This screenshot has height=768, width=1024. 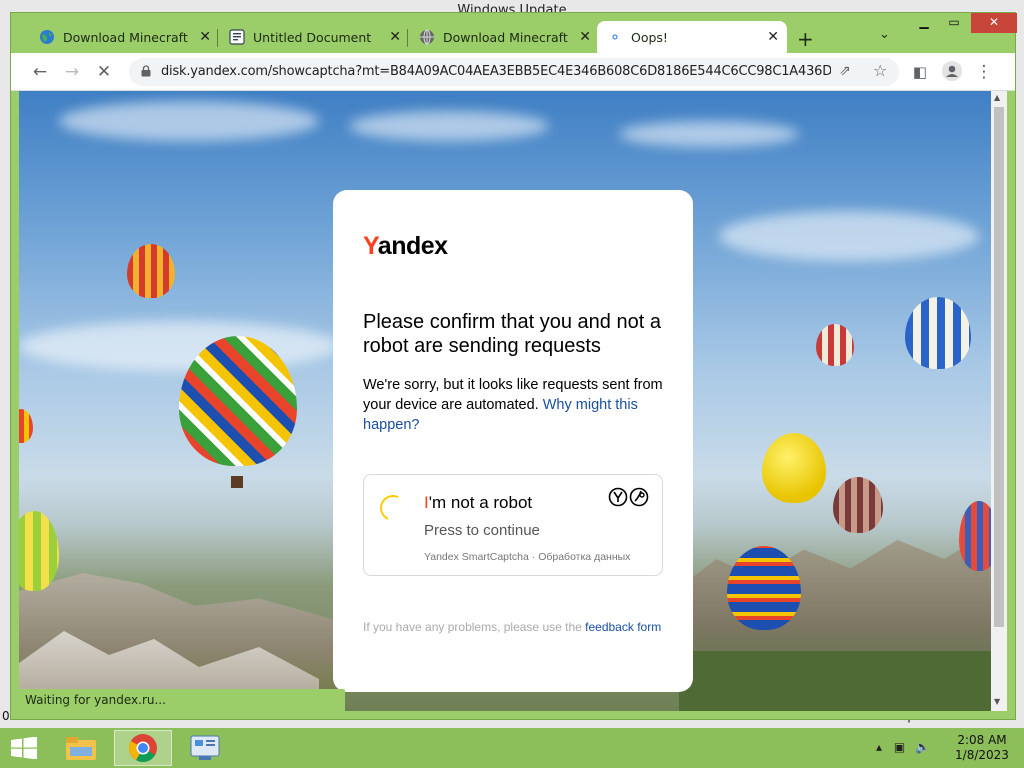 What do you see at coordinates (845, 71) in the screenshot?
I see `share-icon: ⇗` at bounding box center [845, 71].